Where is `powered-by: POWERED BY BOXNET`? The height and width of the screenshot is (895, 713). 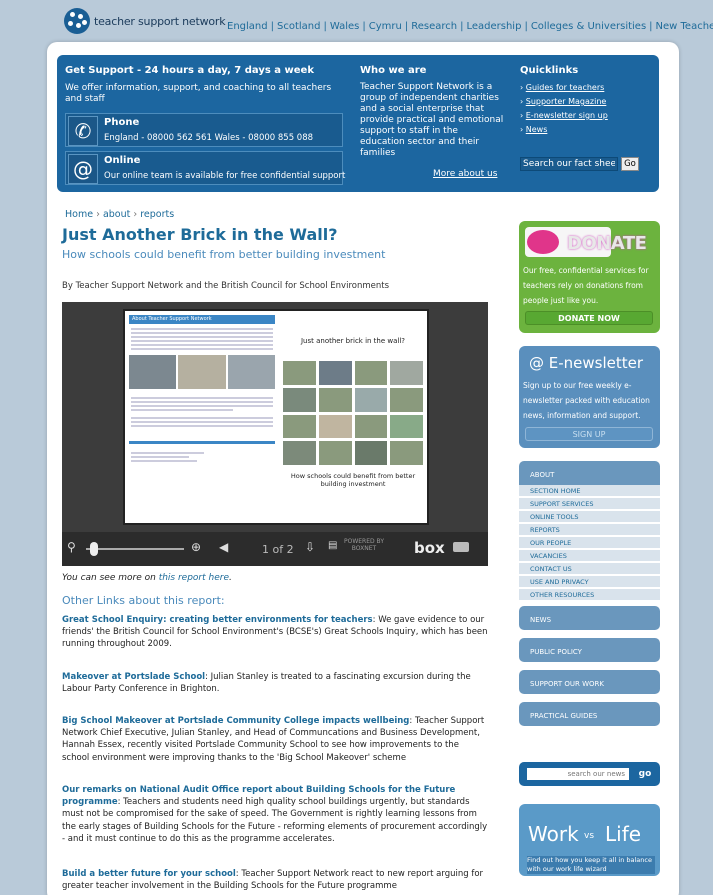
powered-by: POWERED BY BOXNET is located at coordinates (363, 545).